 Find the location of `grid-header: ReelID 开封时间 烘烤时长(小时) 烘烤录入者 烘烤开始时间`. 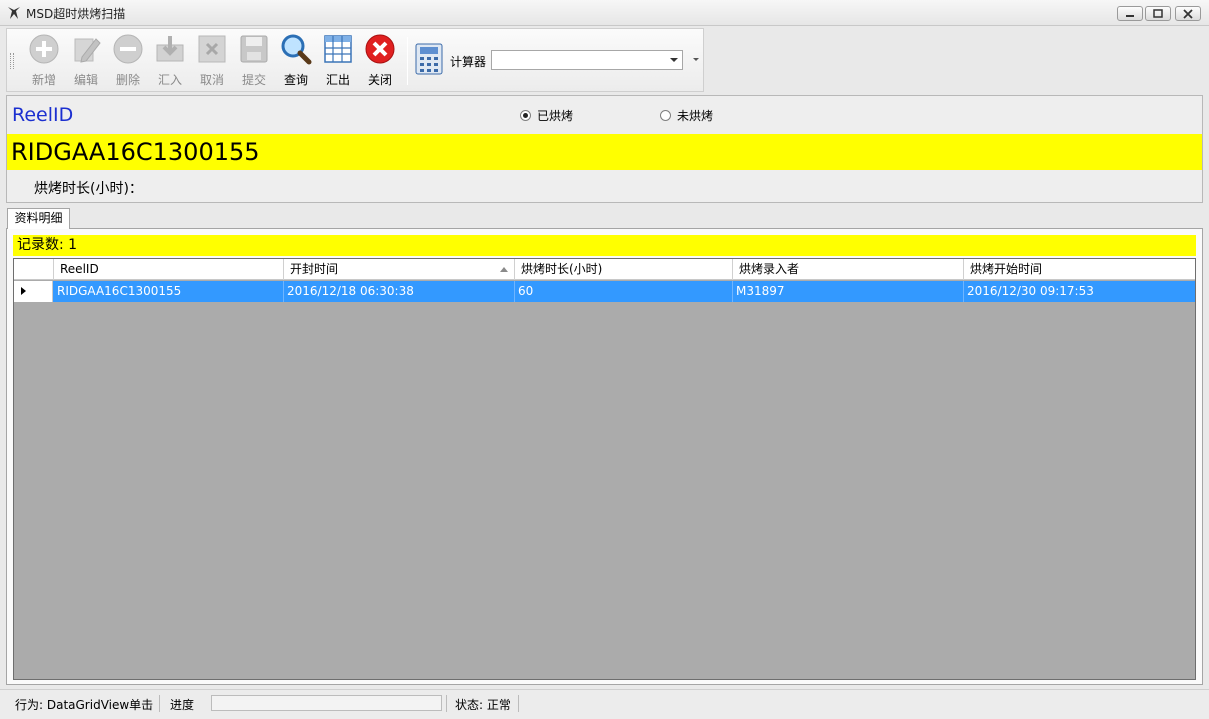

grid-header: ReelID 开封时间 烘烤时长(小时) 烘烤录入者 烘烤开始时间 is located at coordinates (604, 269).